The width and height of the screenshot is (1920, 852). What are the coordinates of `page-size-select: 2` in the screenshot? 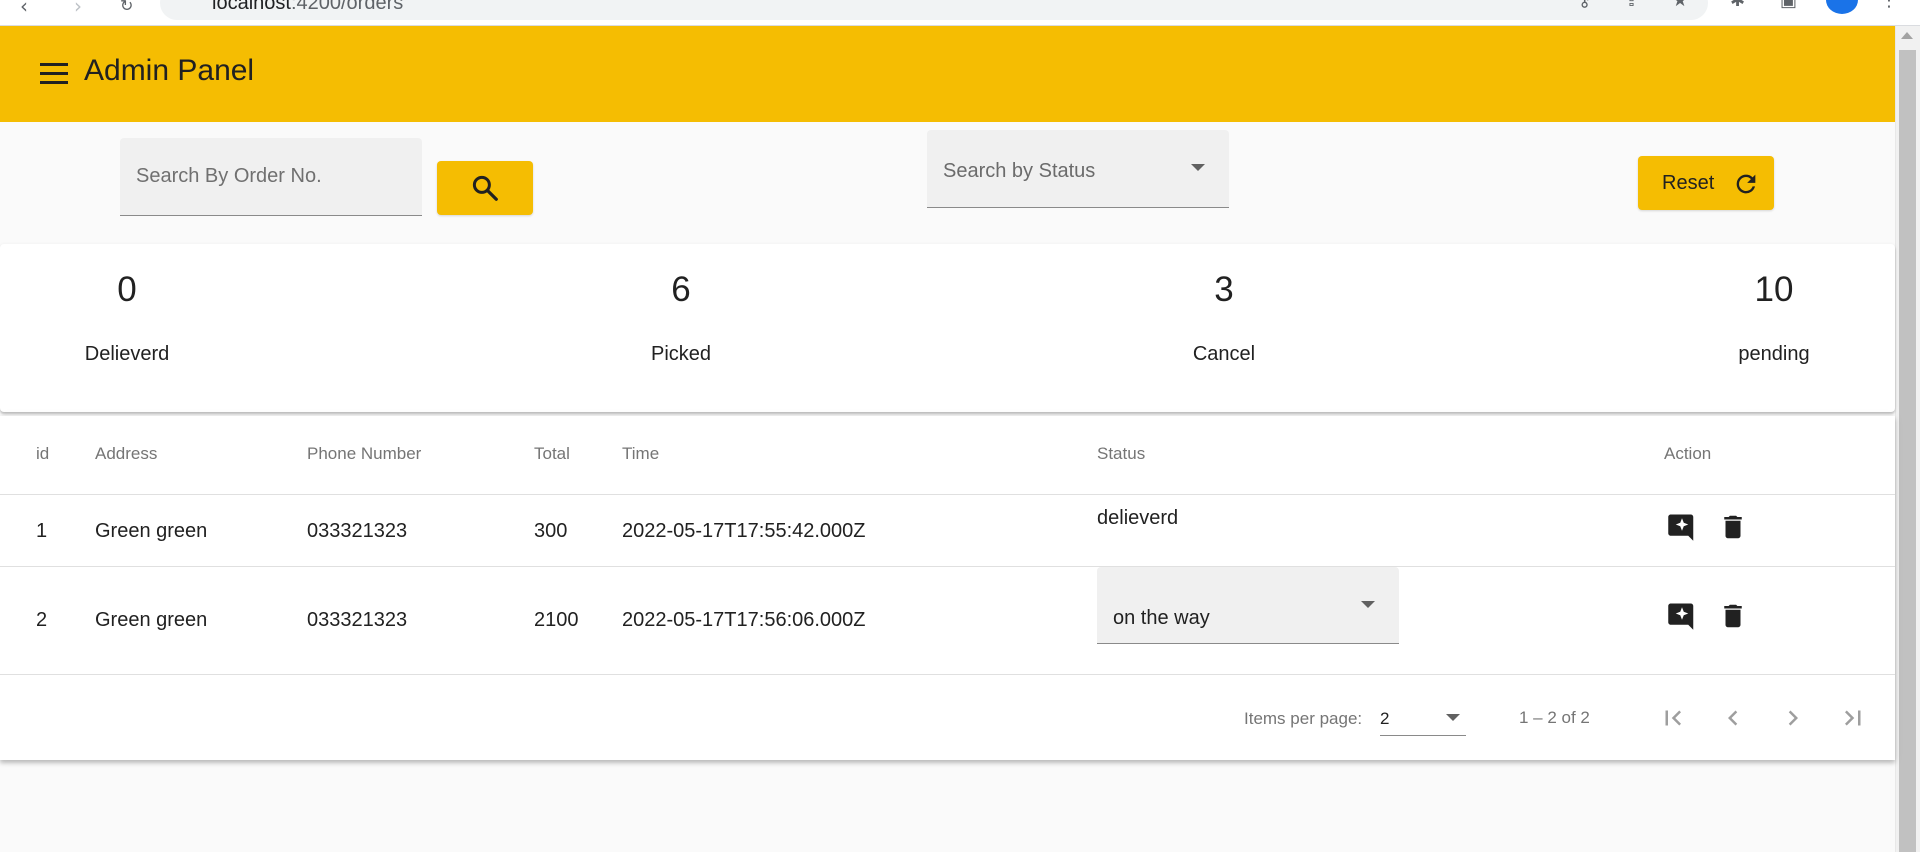 It's located at (1423, 718).